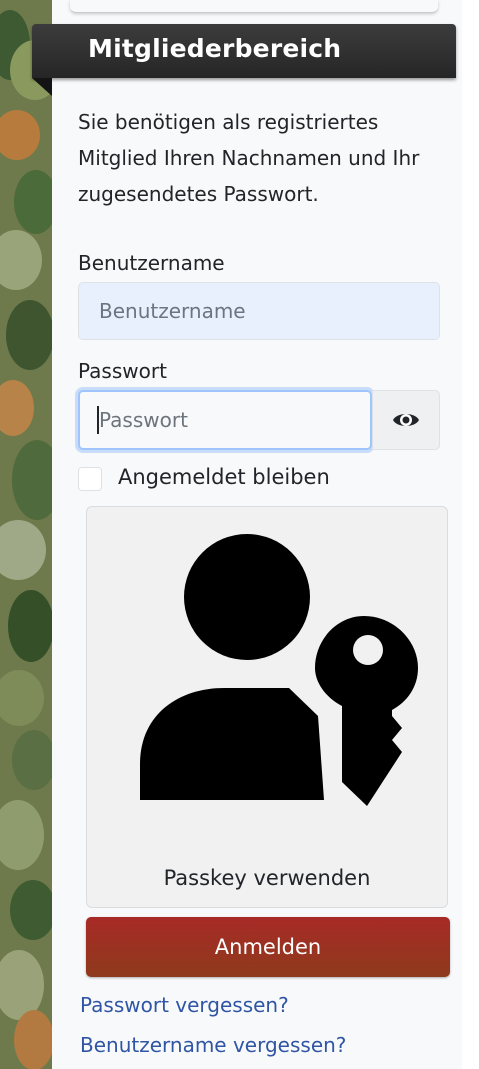 The width and height of the screenshot is (479, 1069). What do you see at coordinates (259, 311) in the screenshot?
I see `username-input: Benutzername` at bounding box center [259, 311].